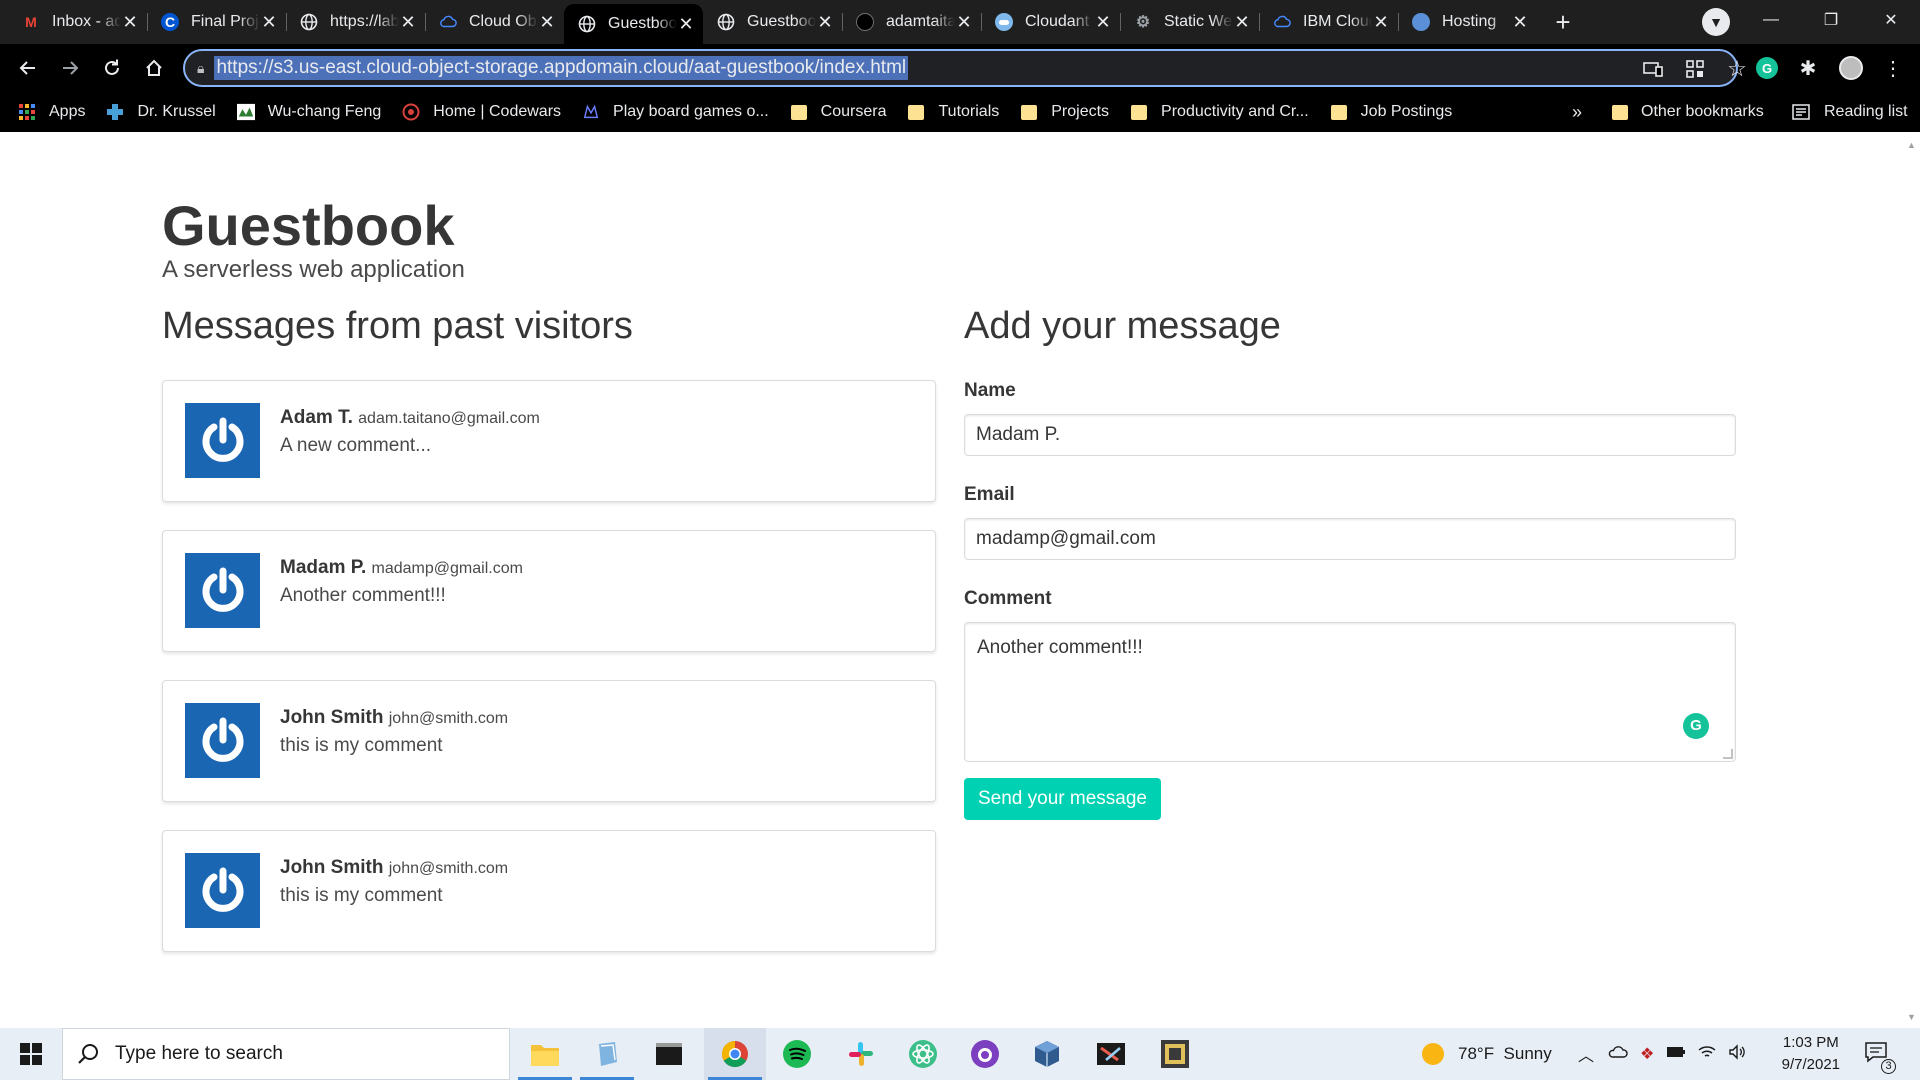 This screenshot has width=1920, height=1080. I want to click on home-icon, so click(154, 67).